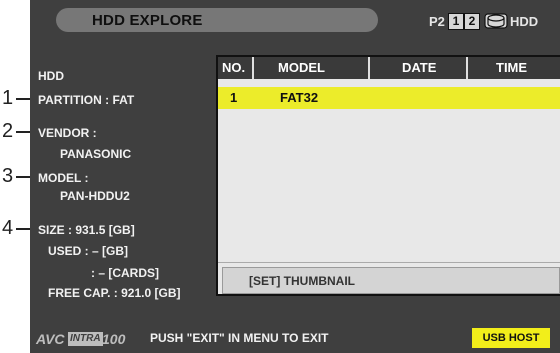 This screenshot has height=353, width=560. What do you see at coordinates (88, 251) in the screenshot?
I see `used-gb-info: USED : – [GB]` at bounding box center [88, 251].